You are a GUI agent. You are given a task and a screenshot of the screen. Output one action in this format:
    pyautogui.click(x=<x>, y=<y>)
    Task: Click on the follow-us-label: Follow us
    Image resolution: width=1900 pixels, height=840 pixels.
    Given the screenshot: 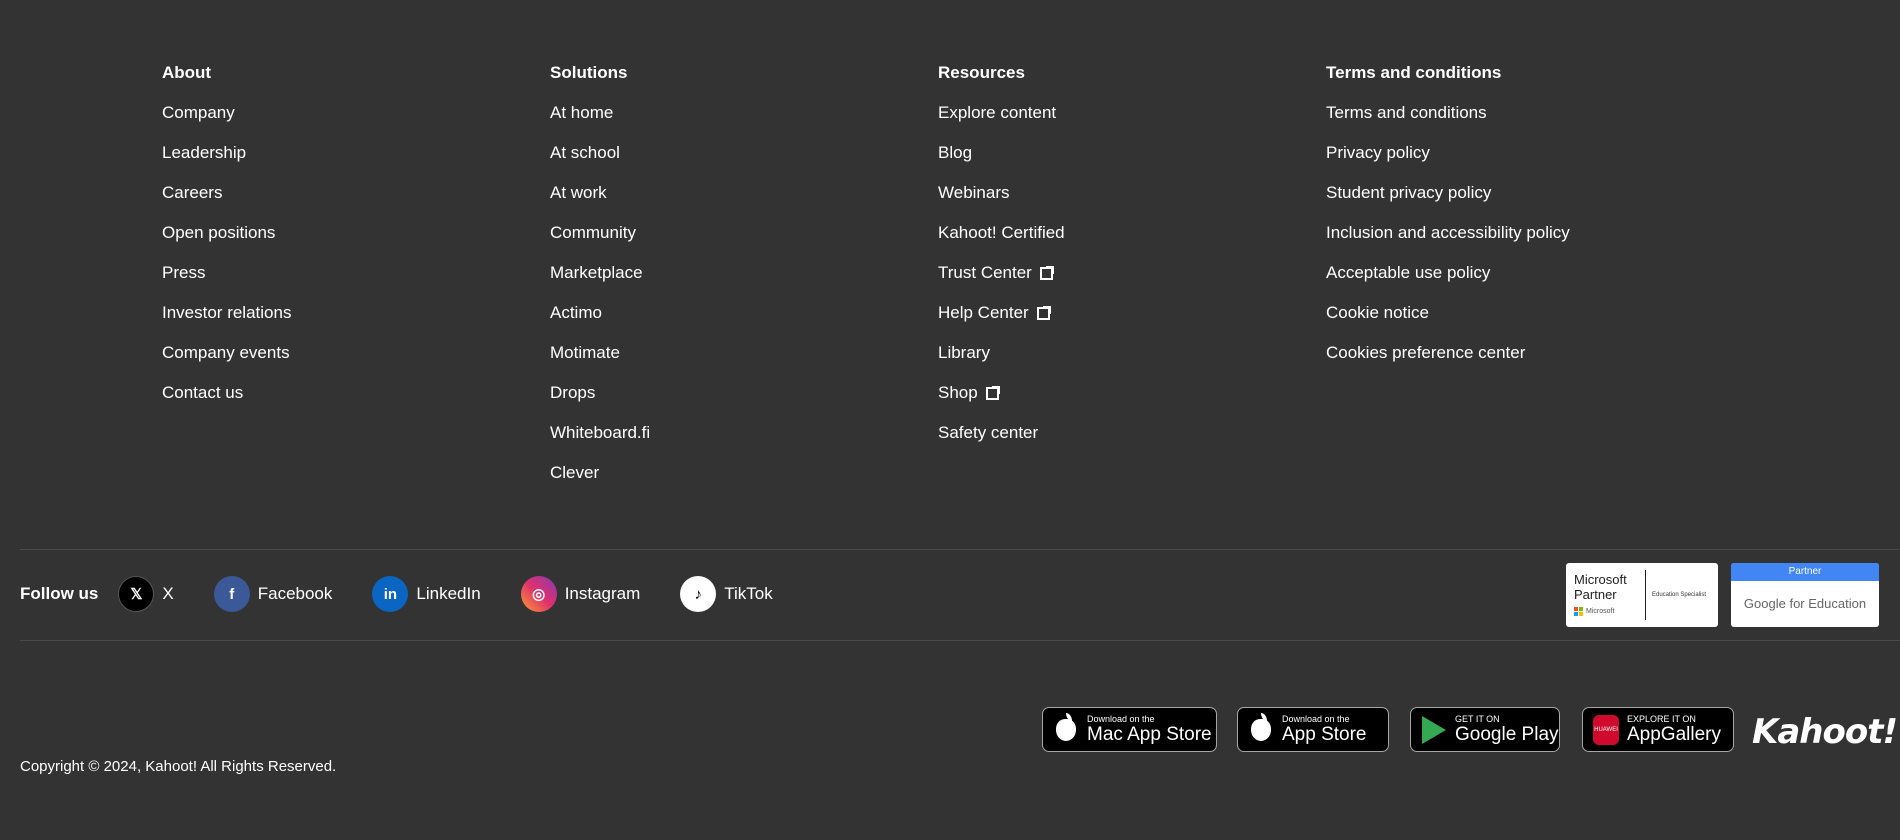 What is the action you would take?
    pyautogui.click(x=59, y=593)
    